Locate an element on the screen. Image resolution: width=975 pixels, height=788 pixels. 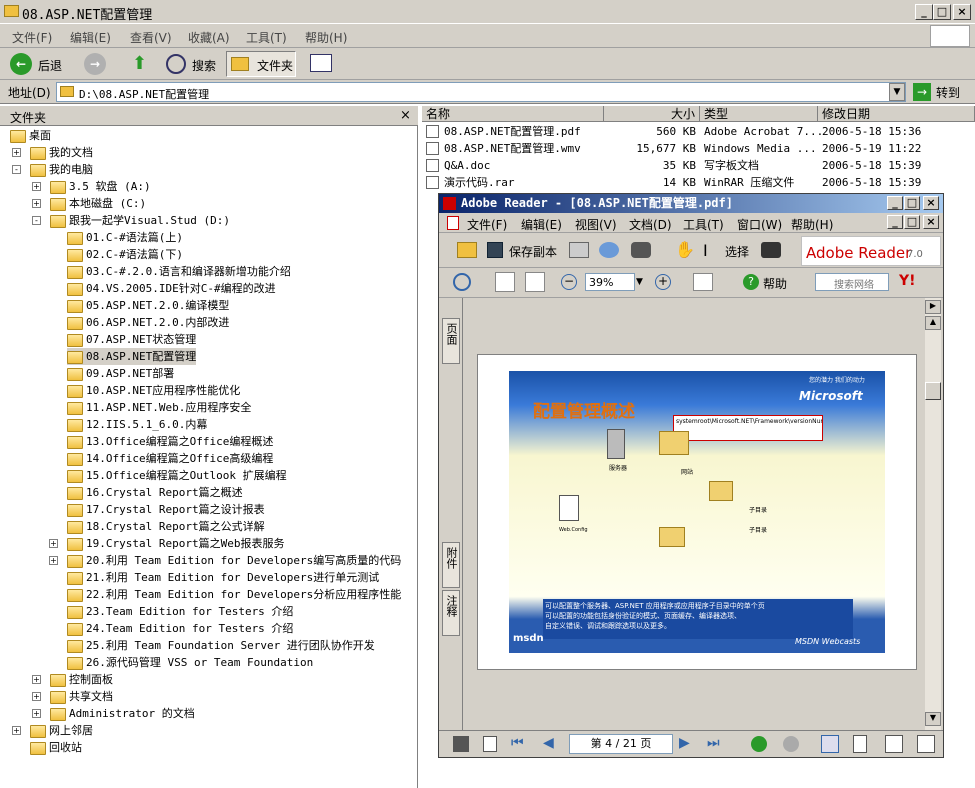
reader-menu-tools: 工具(T) is located at coordinates (703, 224).